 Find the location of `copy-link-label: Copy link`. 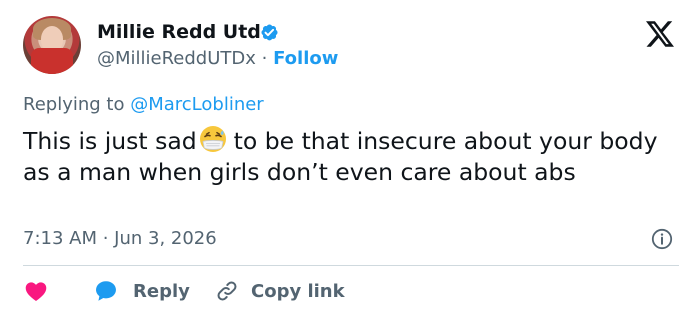

copy-link-label: Copy link is located at coordinates (298, 291).